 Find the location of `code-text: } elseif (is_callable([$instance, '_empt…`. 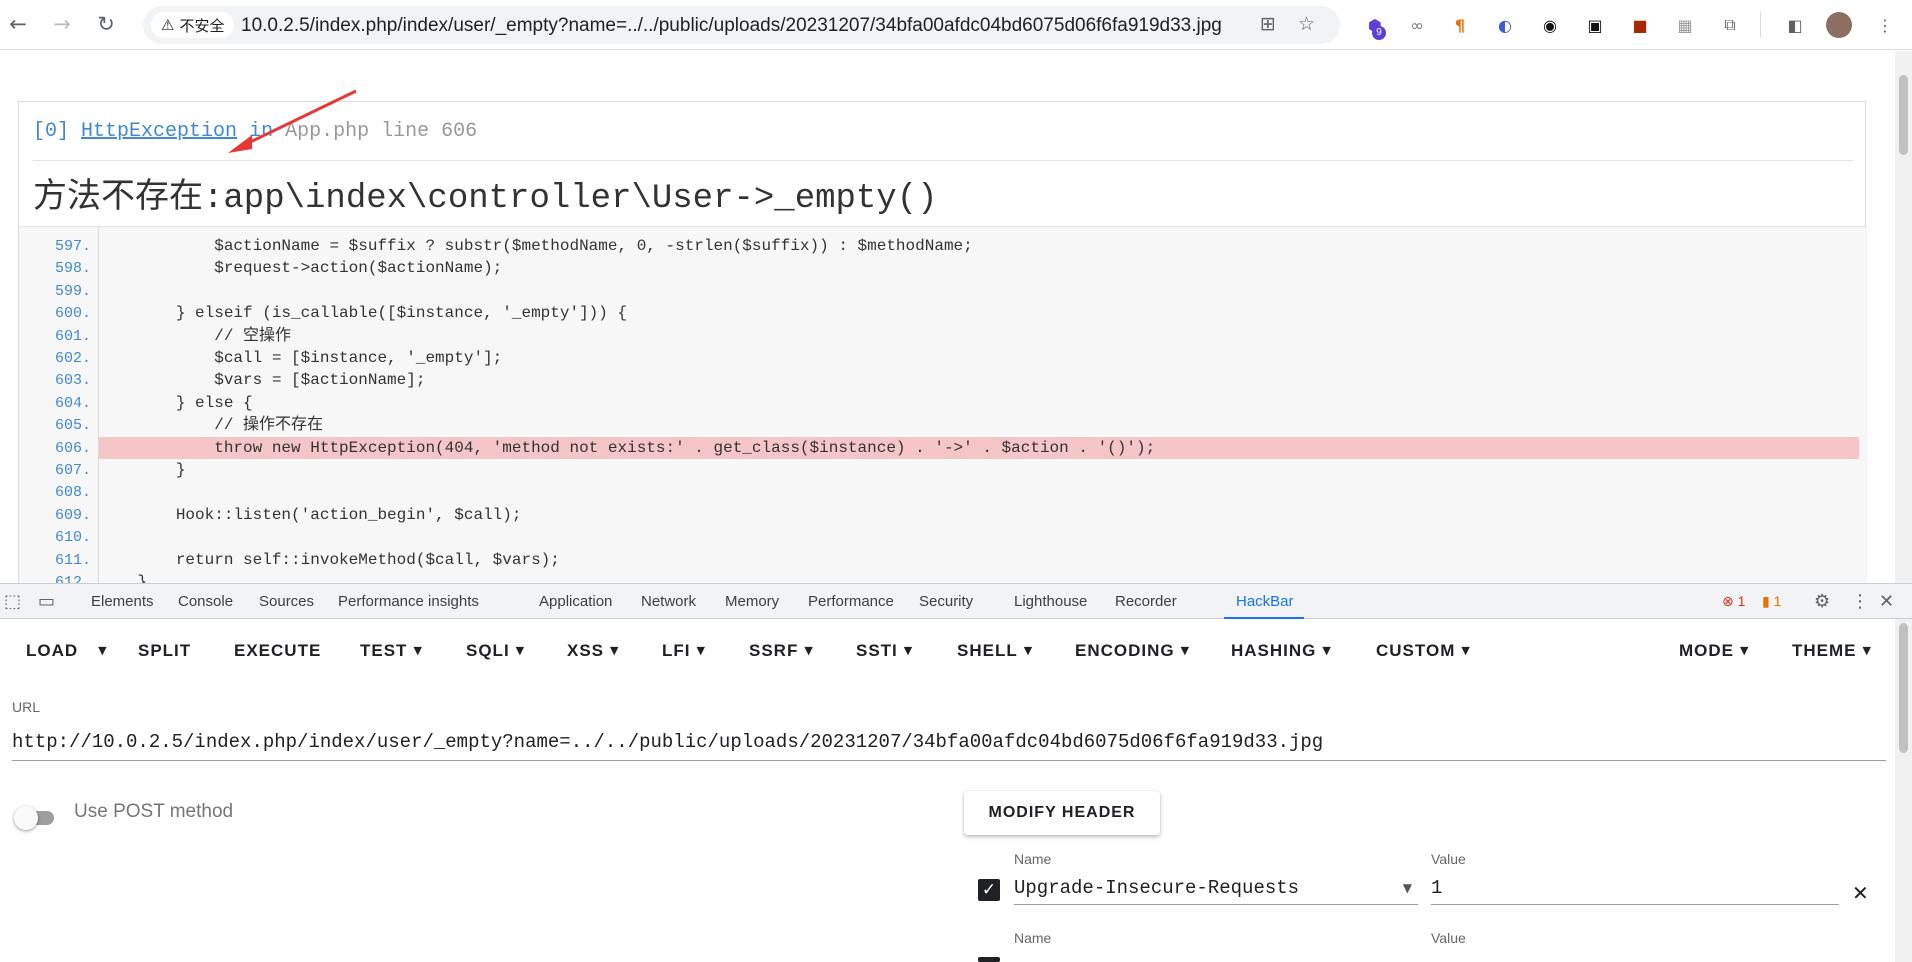

code-text: } elseif (is_callable([$instance, '_empt… is located at coordinates (363, 313).